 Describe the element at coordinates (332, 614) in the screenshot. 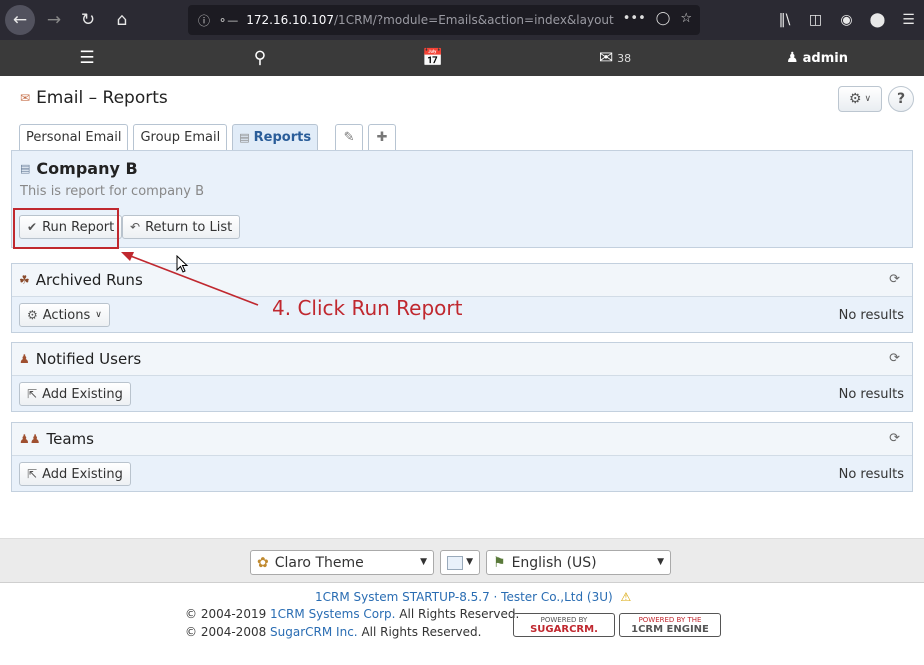

I see `onecrm-link: 1CRM Systems Corp.` at that location.